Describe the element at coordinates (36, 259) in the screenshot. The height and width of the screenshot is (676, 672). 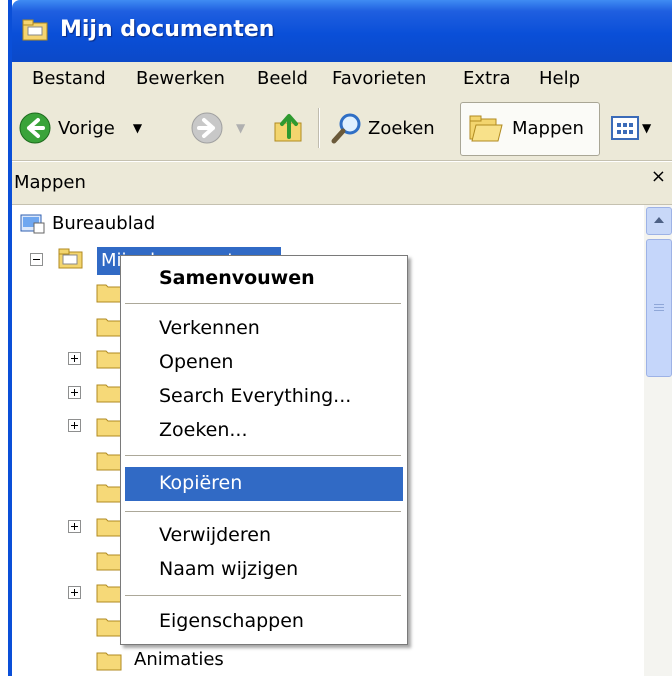
I see `collapse-toggle-icon` at that location.